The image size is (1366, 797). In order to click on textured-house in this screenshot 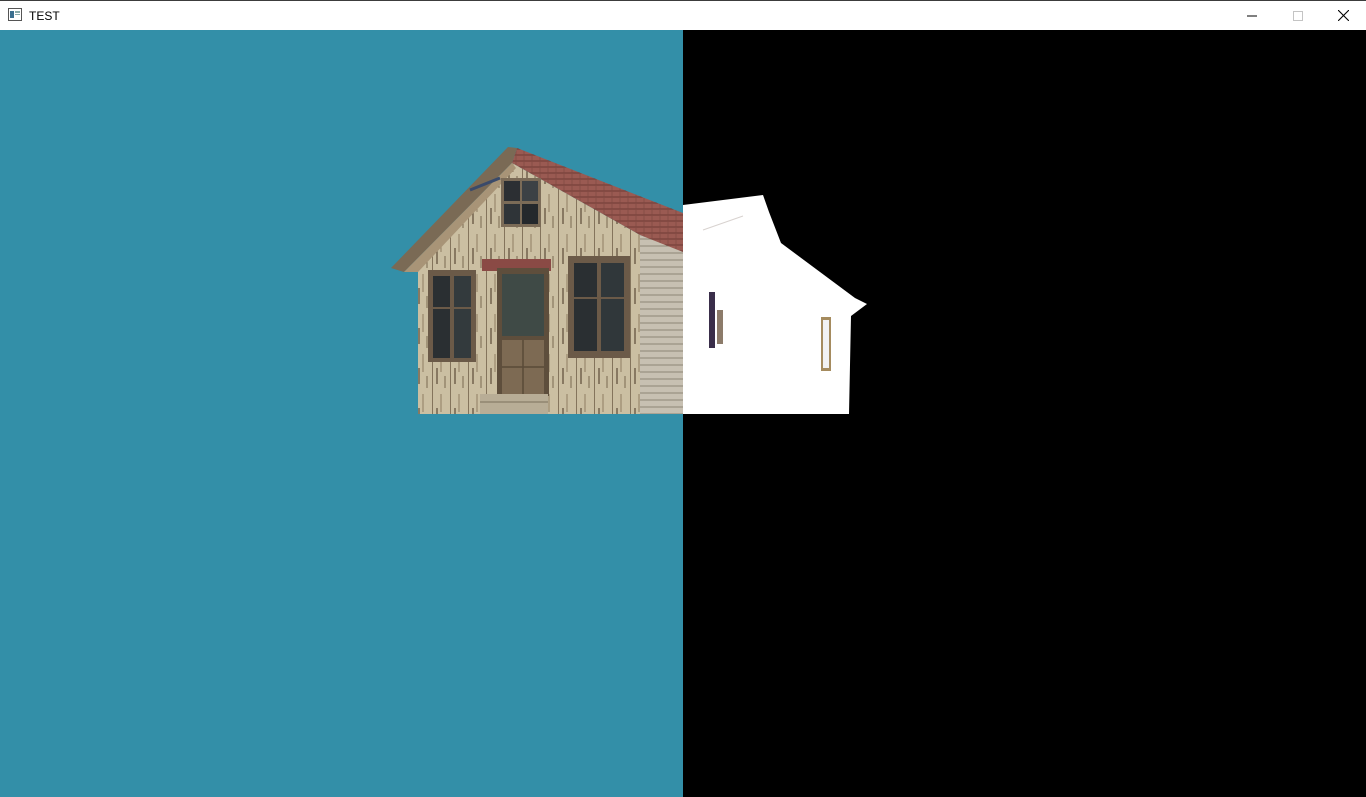, I will do `click(537, 280)`.